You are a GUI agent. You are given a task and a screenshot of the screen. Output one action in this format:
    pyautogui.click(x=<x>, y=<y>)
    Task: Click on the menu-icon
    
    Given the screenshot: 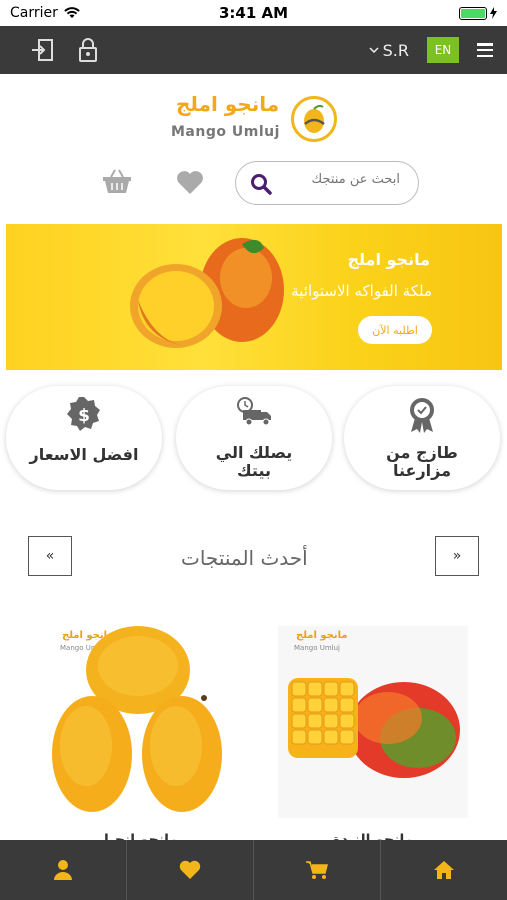 What is the action you would take?
    pyautogui.click(x=485, y=50)
    